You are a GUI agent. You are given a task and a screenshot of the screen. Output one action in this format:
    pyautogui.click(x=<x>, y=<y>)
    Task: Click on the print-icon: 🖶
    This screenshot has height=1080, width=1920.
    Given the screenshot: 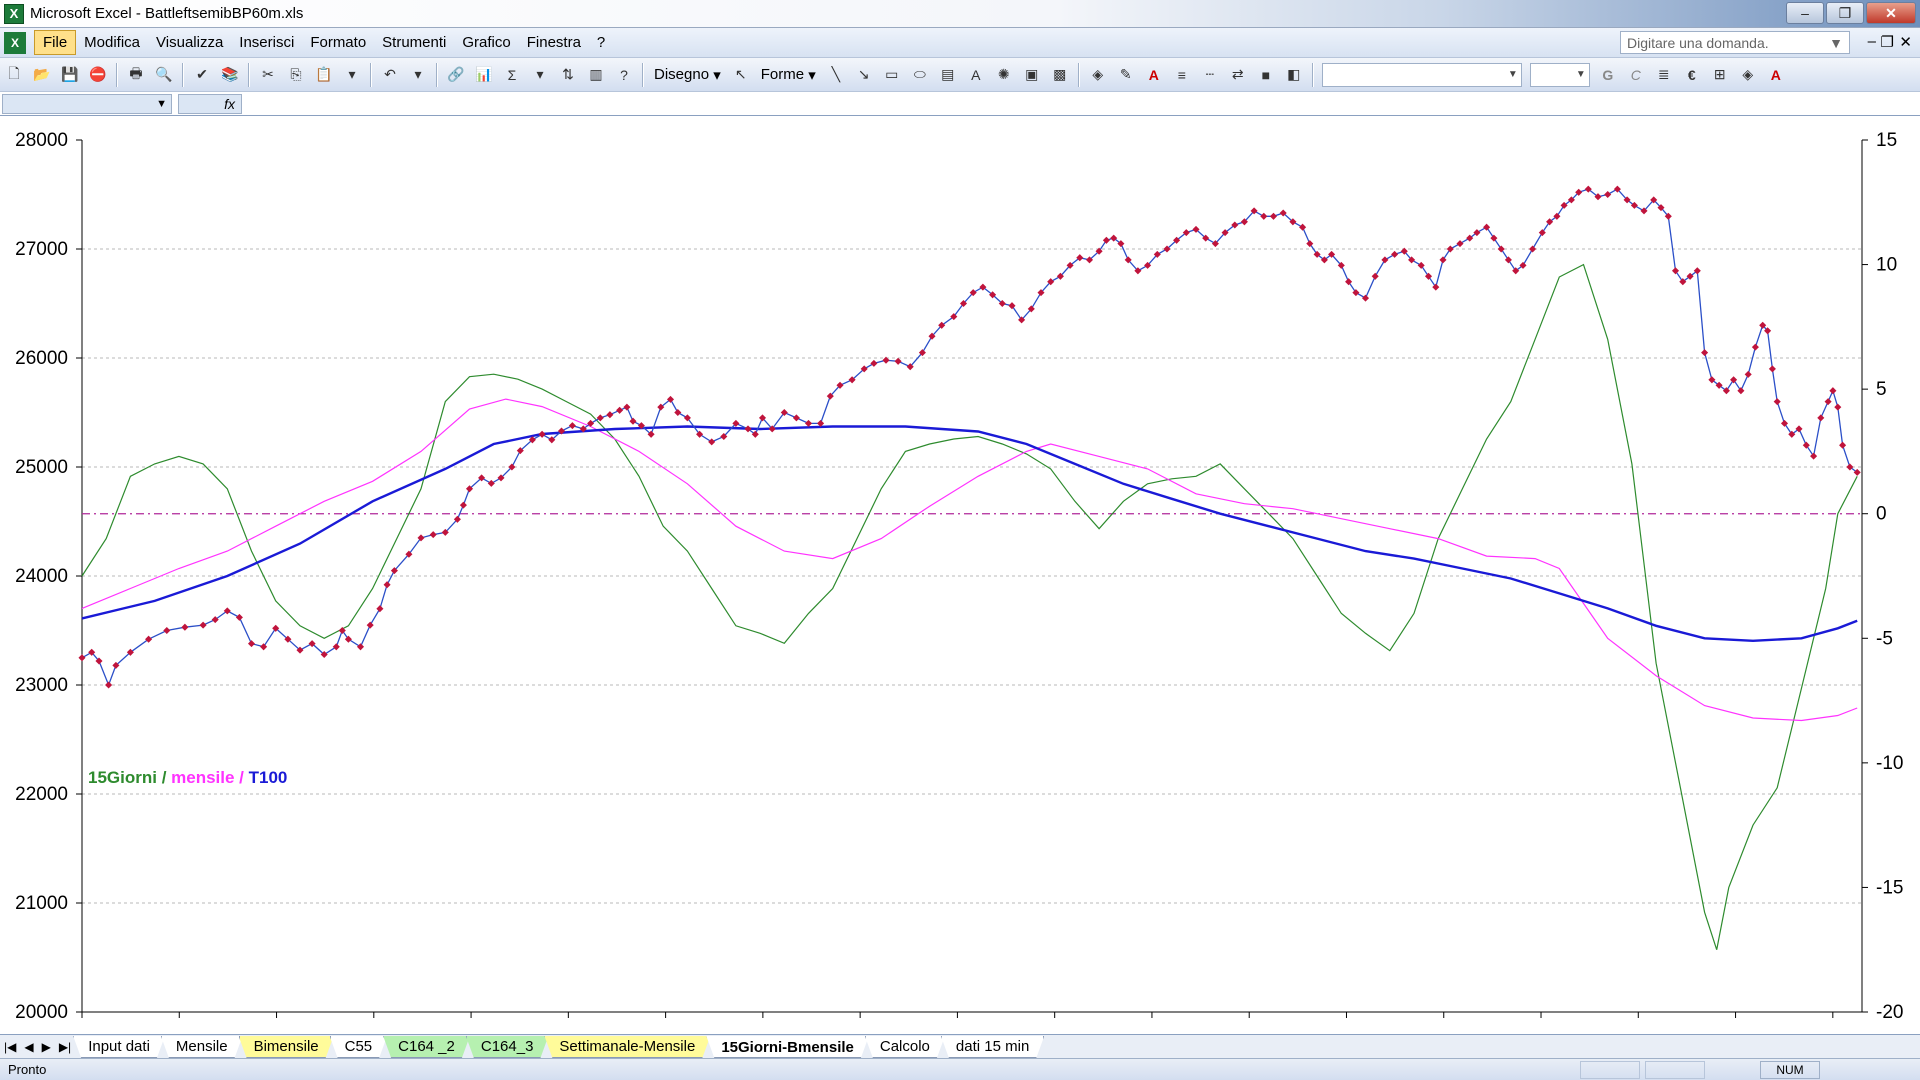 What is the action you would take?
    pyautogui.click(x=136, y=75)
    